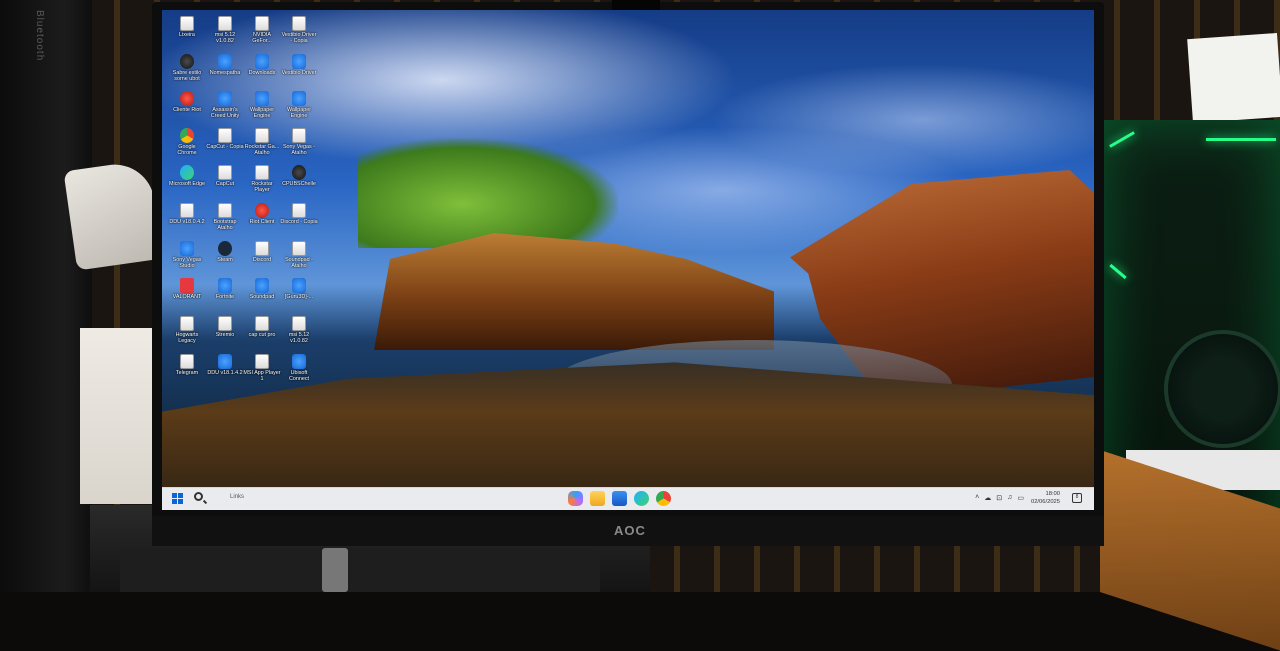 Image resolution: width=1280 pixels, height=651 pixels. What do you see at coordinates (299, 184) in the screenshot?
I see `desktop-shortcut-label: CPUBSChelle` at bounding box center [299, 184].